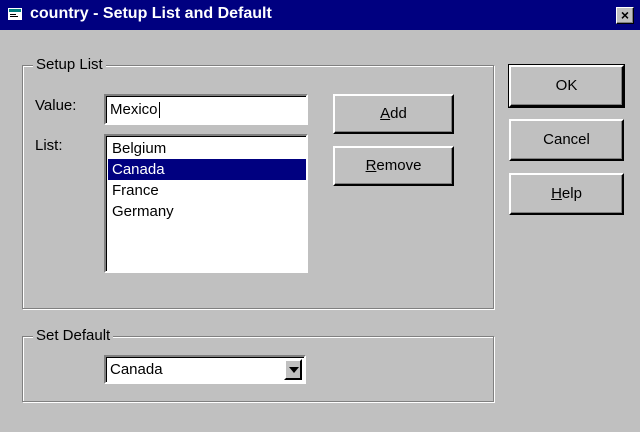 The width and height of the screenshot is (640, 432). I want to click on ok-button: OK, so click(566, 86).